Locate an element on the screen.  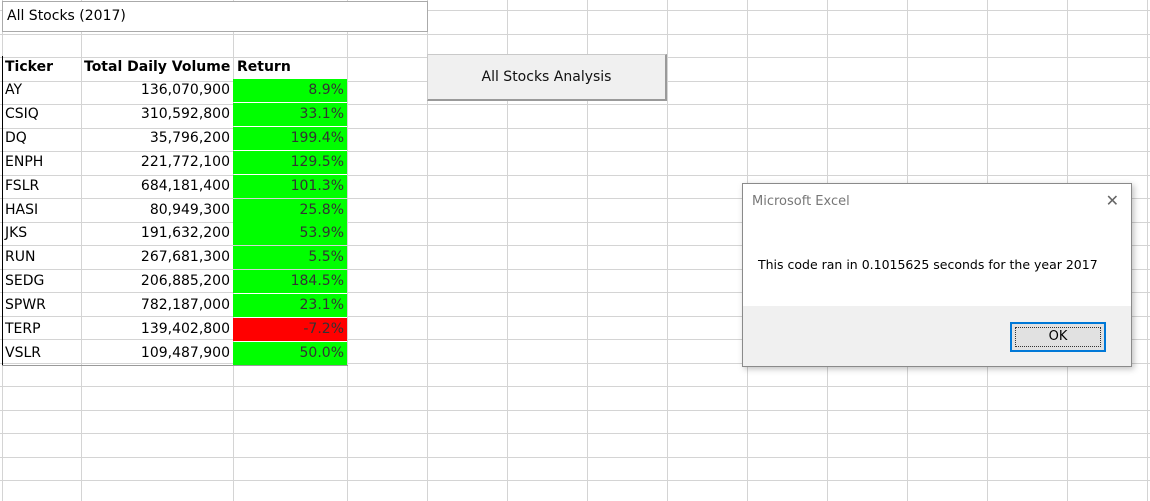
volume-cell: 80,949,300 is located at coordinates (157, 210).